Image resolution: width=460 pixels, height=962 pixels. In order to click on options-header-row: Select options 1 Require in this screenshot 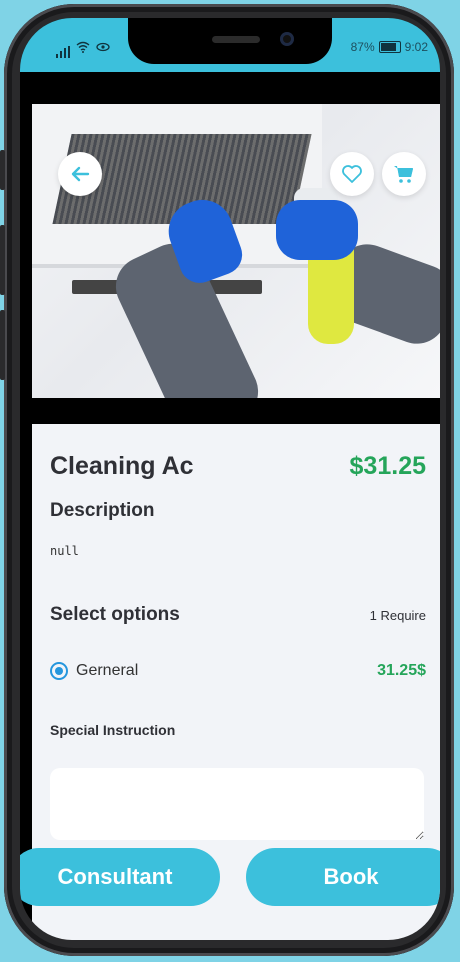, I will do `click(238, 615)`.